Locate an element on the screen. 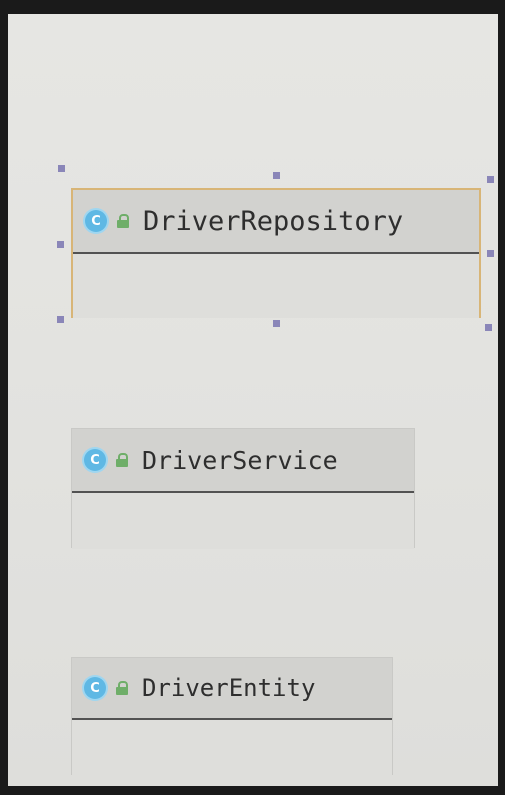 The width and height of the screenshot is (505, 795). resize-handle-nw is located at coordinates (61, 168).